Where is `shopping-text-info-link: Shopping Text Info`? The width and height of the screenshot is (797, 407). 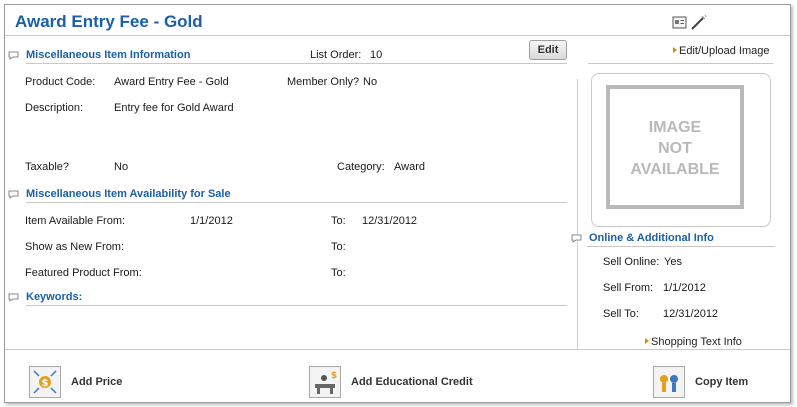 shopping-text-info-link: Shopping Text Info is located at coordinates (693, 342).